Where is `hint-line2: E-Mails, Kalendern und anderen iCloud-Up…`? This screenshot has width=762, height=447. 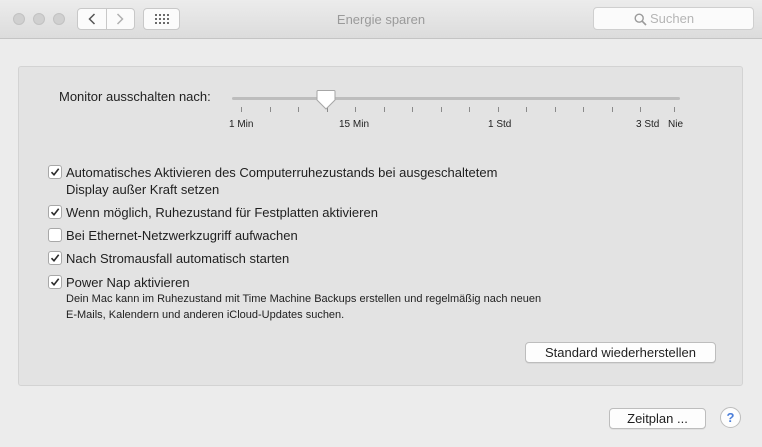 hint-line2: E-Mails, Kalendern und anderen iCloud-Up… is located at coordinates (205, 315).